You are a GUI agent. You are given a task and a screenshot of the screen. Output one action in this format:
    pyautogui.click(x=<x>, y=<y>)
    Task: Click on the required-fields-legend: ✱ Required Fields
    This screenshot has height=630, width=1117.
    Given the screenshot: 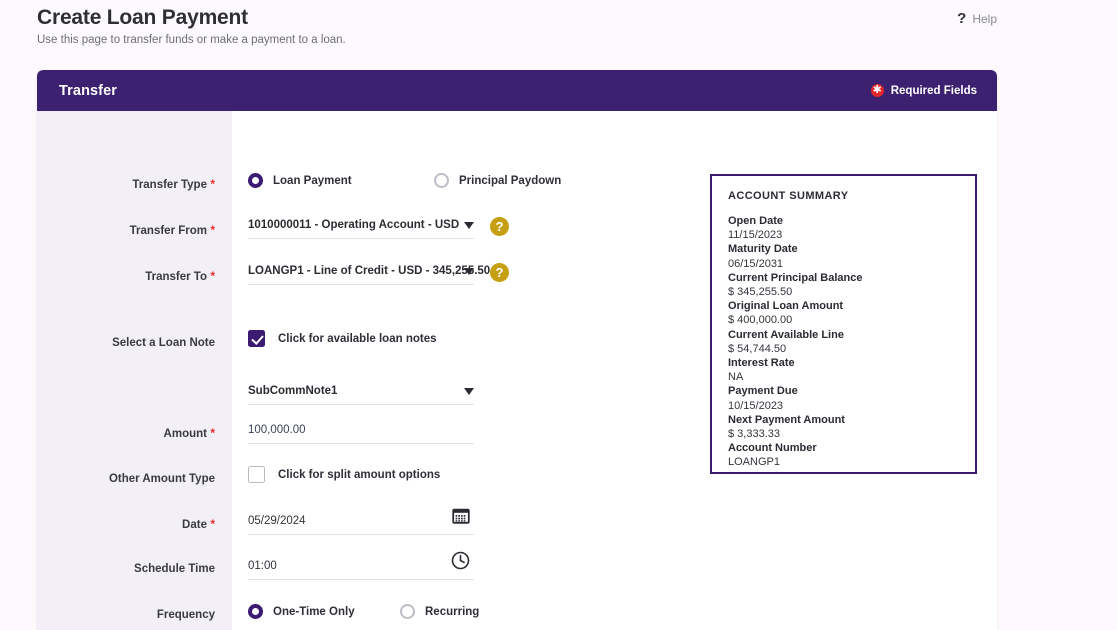 What is the action you would take?
    pyautogui.click(x=923, y=90)
    